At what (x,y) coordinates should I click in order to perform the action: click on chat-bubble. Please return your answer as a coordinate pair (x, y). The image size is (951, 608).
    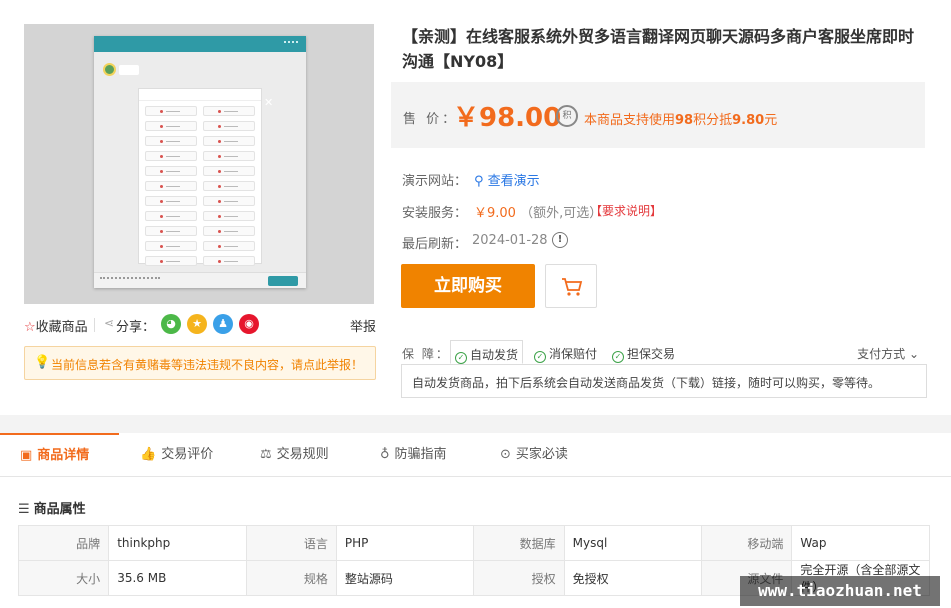
    Looking at the image, I should click on (129, 70).